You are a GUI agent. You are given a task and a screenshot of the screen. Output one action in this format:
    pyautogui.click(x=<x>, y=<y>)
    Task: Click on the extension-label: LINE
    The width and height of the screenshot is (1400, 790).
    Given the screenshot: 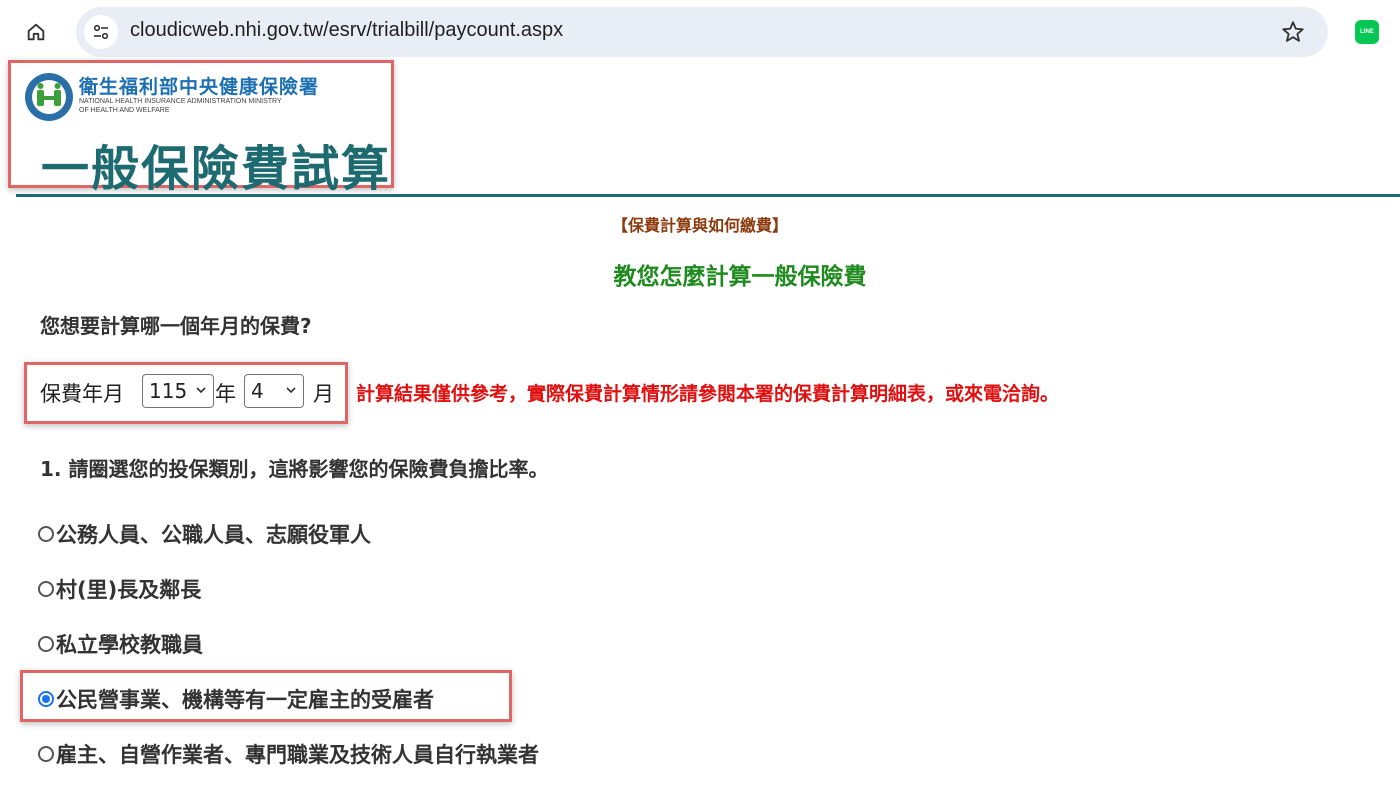 What is the action you would take?
    pyautogui.click(x=1367, y=32)
    